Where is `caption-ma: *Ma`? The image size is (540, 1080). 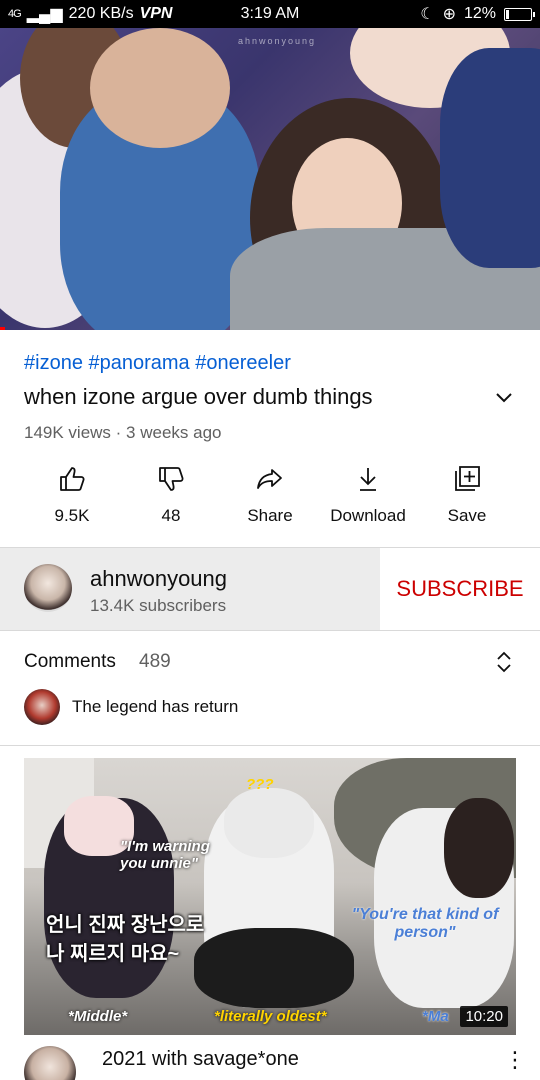 caption-ma: *Ma is located at coordinates (435, 1016).